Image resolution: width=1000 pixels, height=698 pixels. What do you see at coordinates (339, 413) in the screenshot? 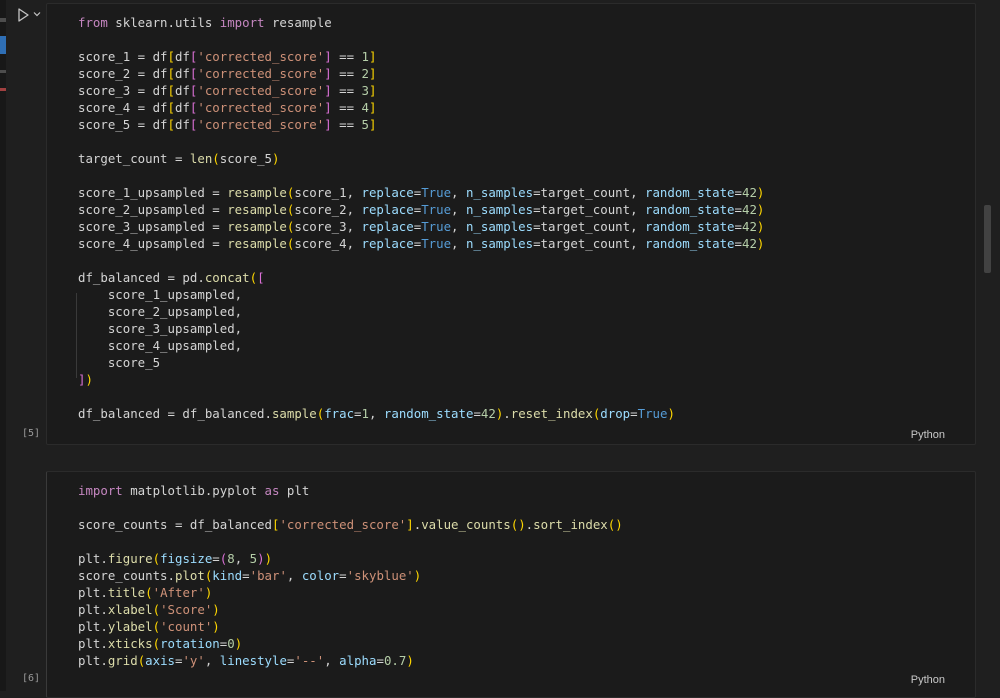
I see `code-token: frac` at bounding box center [339, 413].